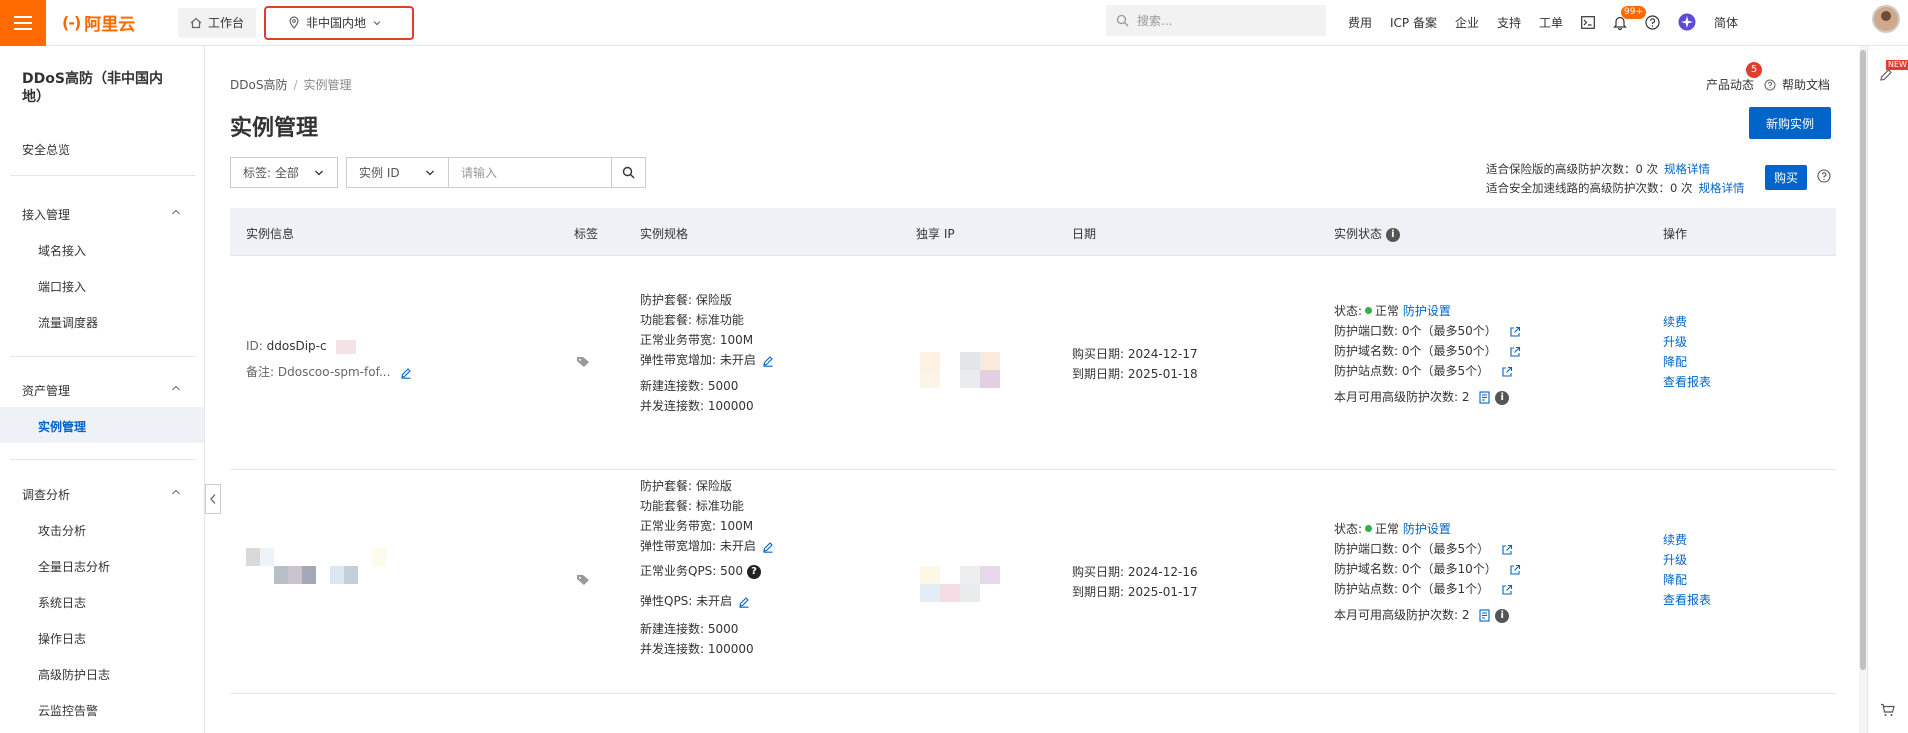  Describe the element at coordinates (1360, 22) in the screenshot. I see `nav-billing: 费用` at that location.